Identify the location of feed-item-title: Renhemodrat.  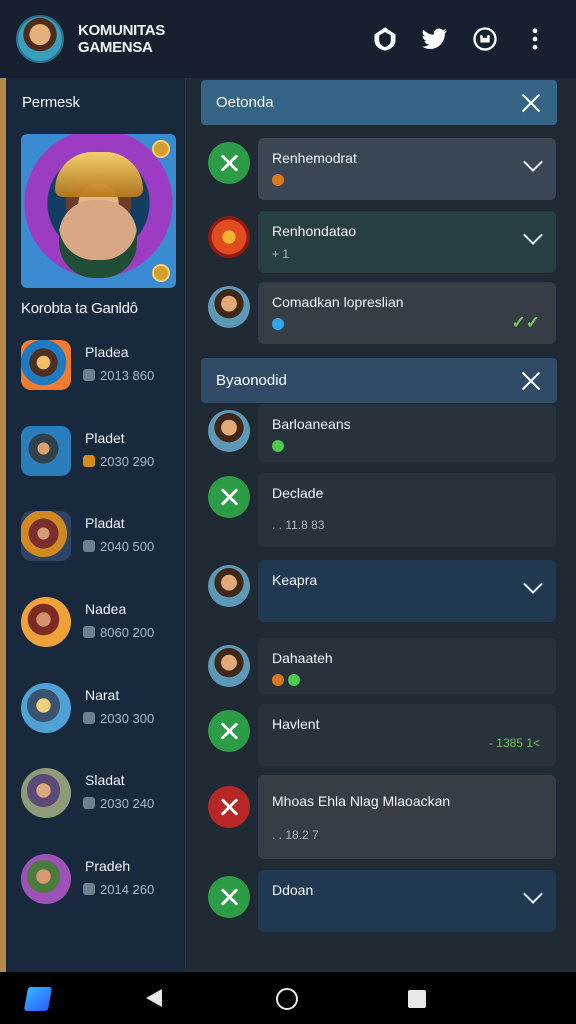
(314, 158).